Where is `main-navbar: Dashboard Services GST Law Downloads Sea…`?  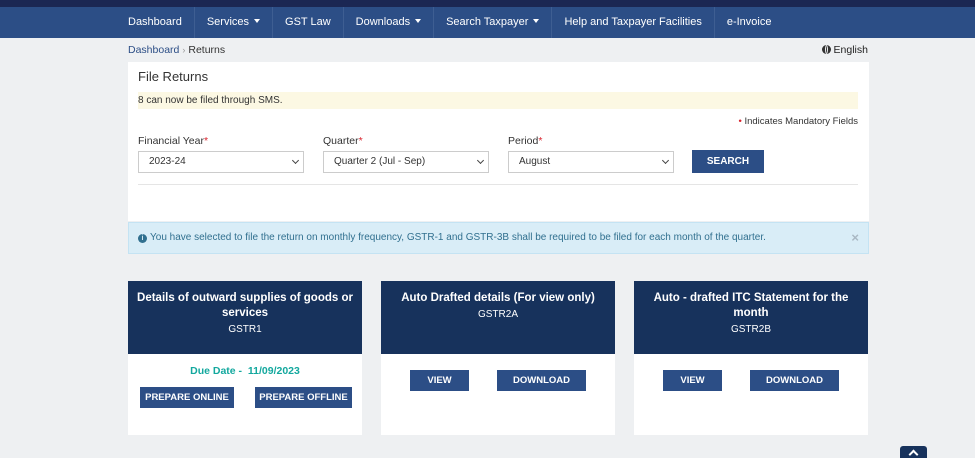 main-navbar: Dashboard Services GST Law Downloads Sea… is located at coordinates (487, 22).